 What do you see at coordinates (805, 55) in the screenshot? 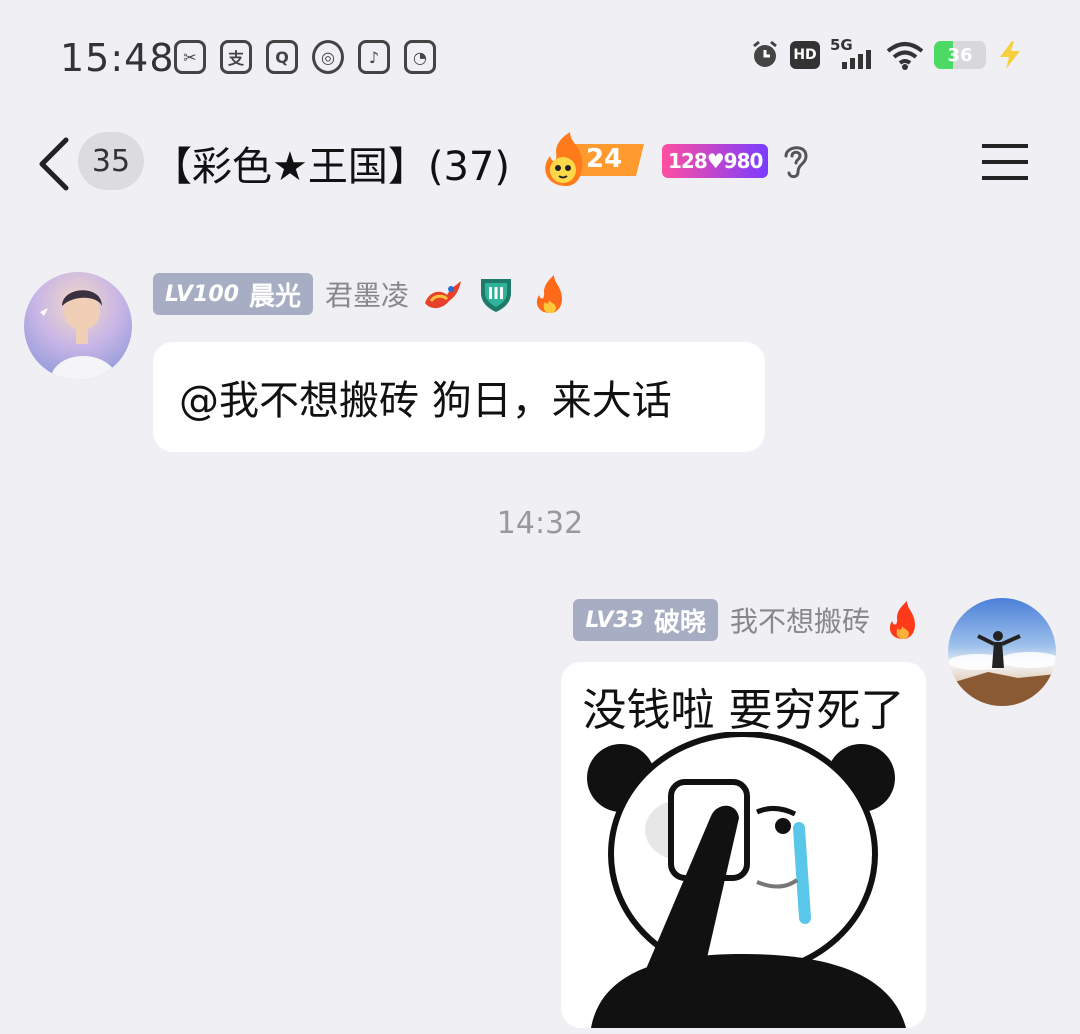
I see `hd-icon: HD` at bounding box center [805, 55].